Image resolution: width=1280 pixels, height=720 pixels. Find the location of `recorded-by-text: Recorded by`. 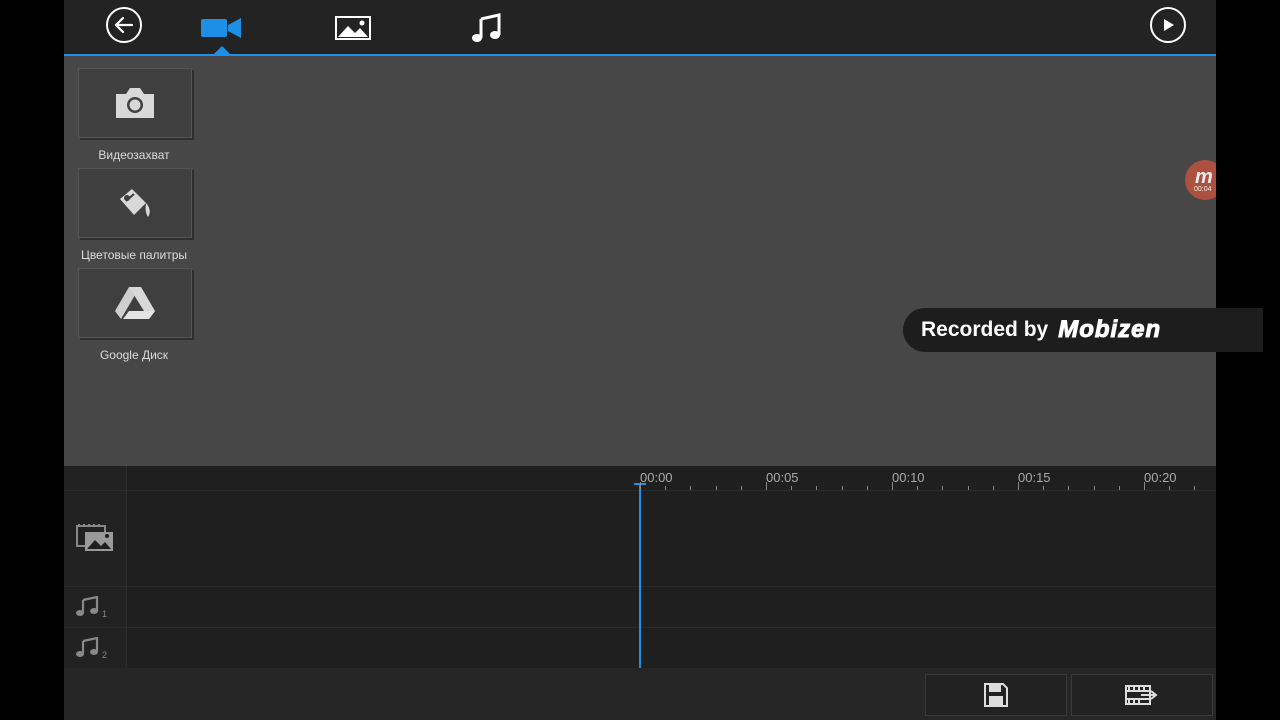

recorded-by-text: Recorded by is located at coordinates (985, 329).